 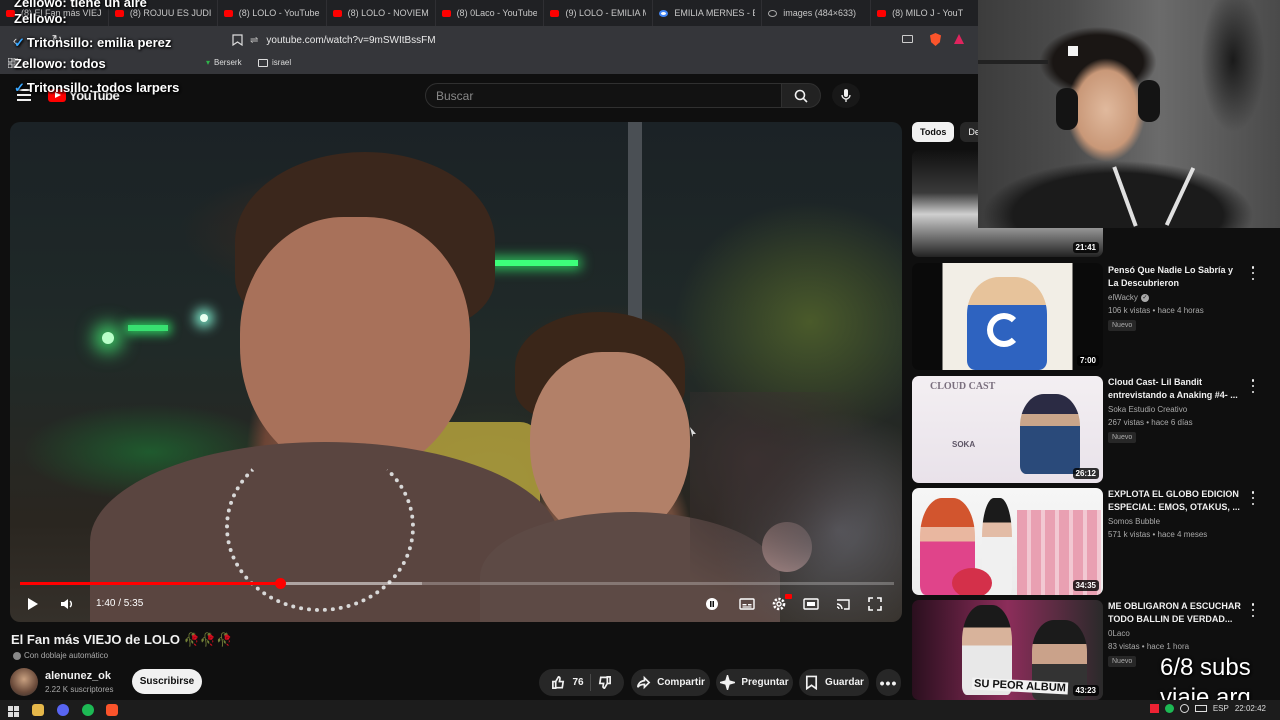 I want to click on chat-username: Tritonsillo, so click(x=58, y=42).